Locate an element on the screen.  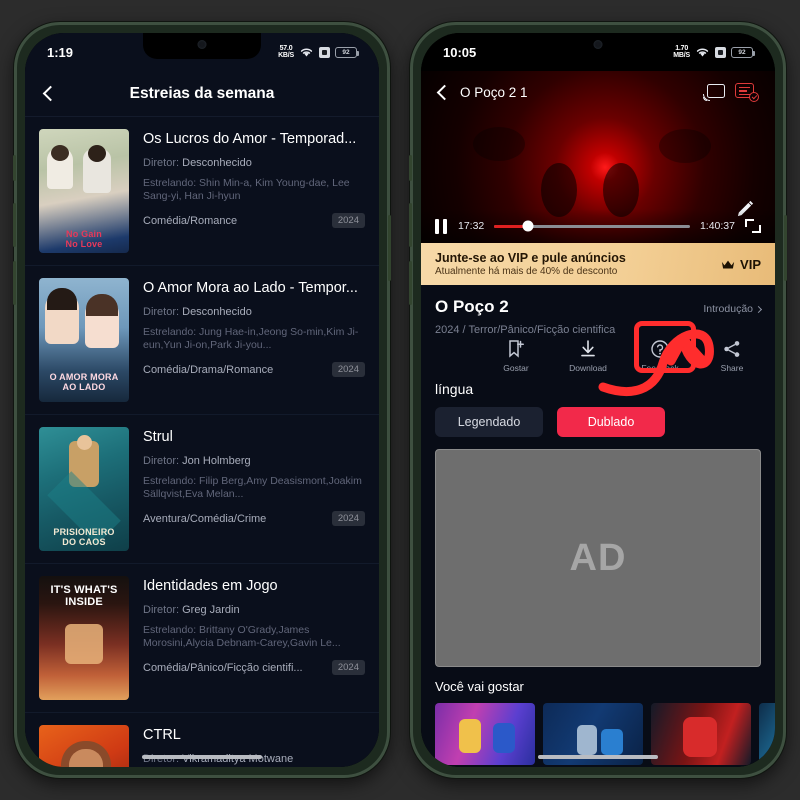
poster-thumbnail: PRISIONEIRO DO CAOS is located at coordinates (84, 489).